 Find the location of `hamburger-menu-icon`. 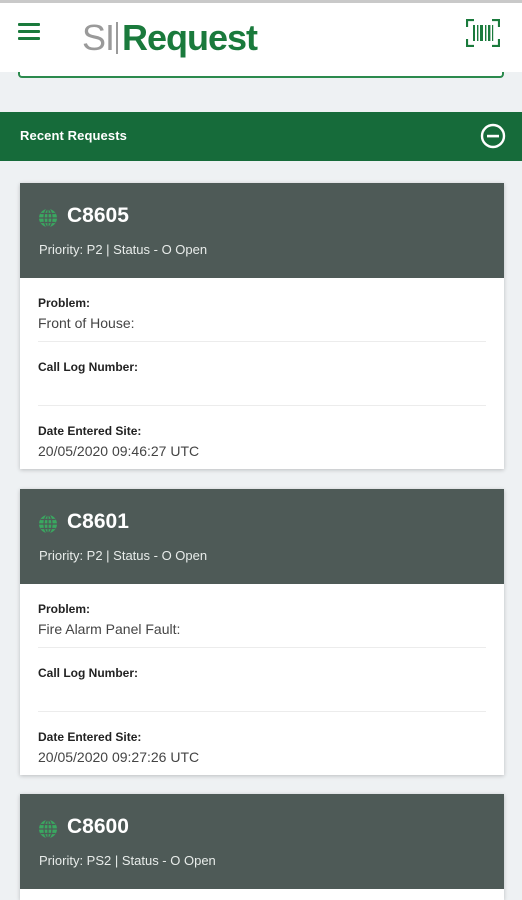

hamburger-menu-icon is located at coordinates (29, 33).